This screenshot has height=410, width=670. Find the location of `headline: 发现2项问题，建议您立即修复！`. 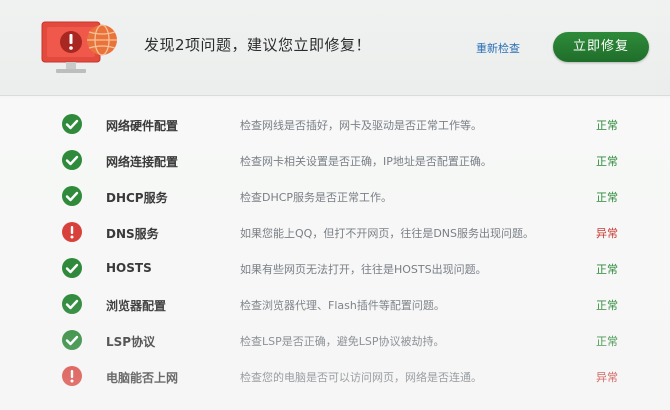

headline: 发现2项问题，建议您立即修复！ is located at coordinates (258, 45).